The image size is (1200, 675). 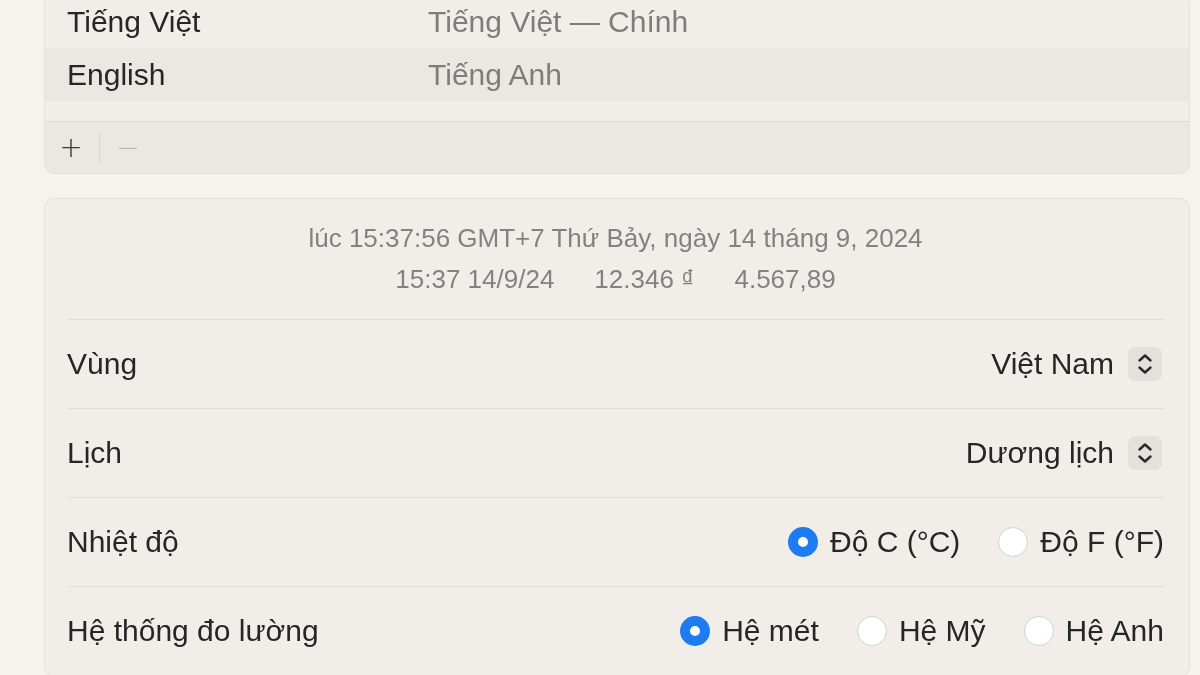 What do you see at coordinates (895, 542) in the screenshot?
I see `option-label: Độ C (°C)` at bounding box center [895, 542].